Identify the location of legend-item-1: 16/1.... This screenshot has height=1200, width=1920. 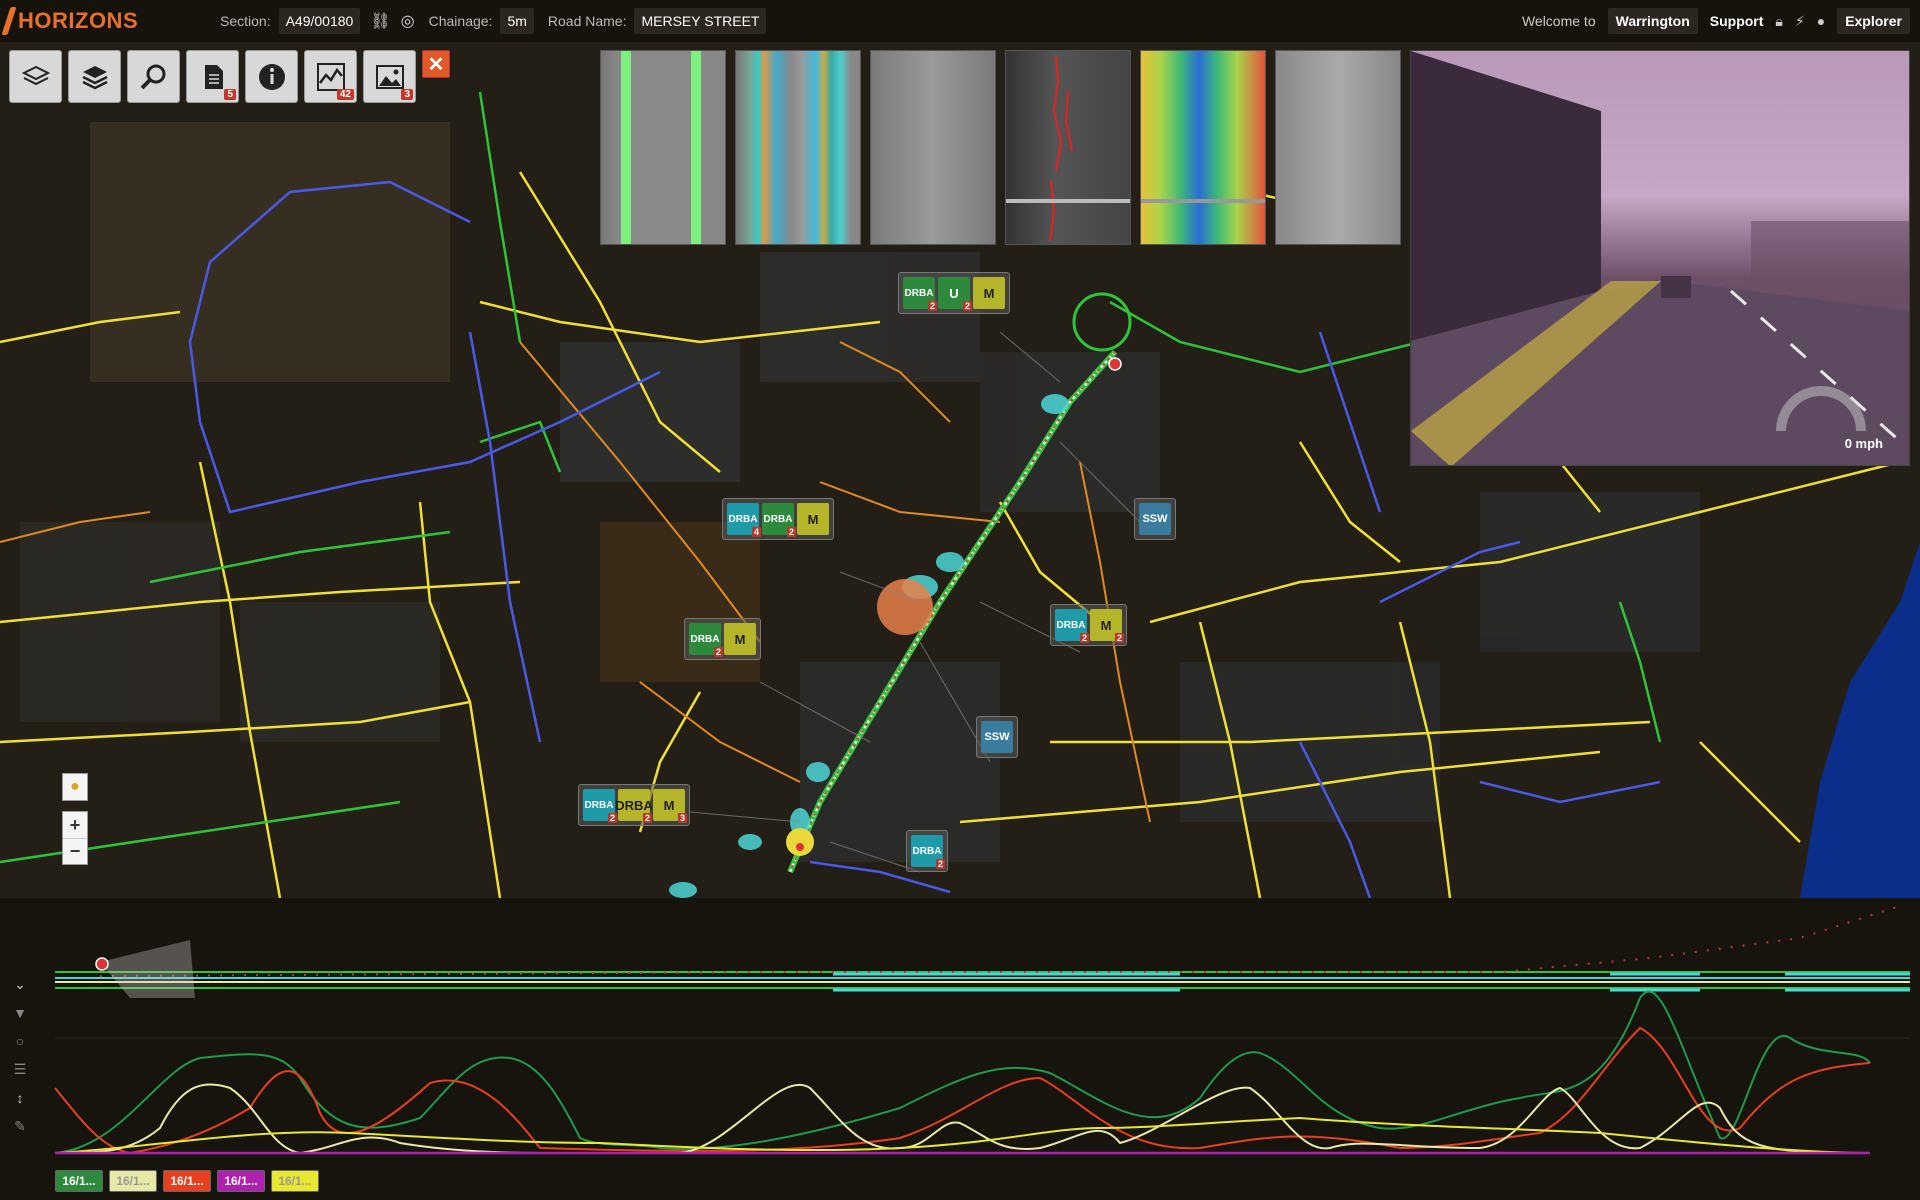
(133, 1181).